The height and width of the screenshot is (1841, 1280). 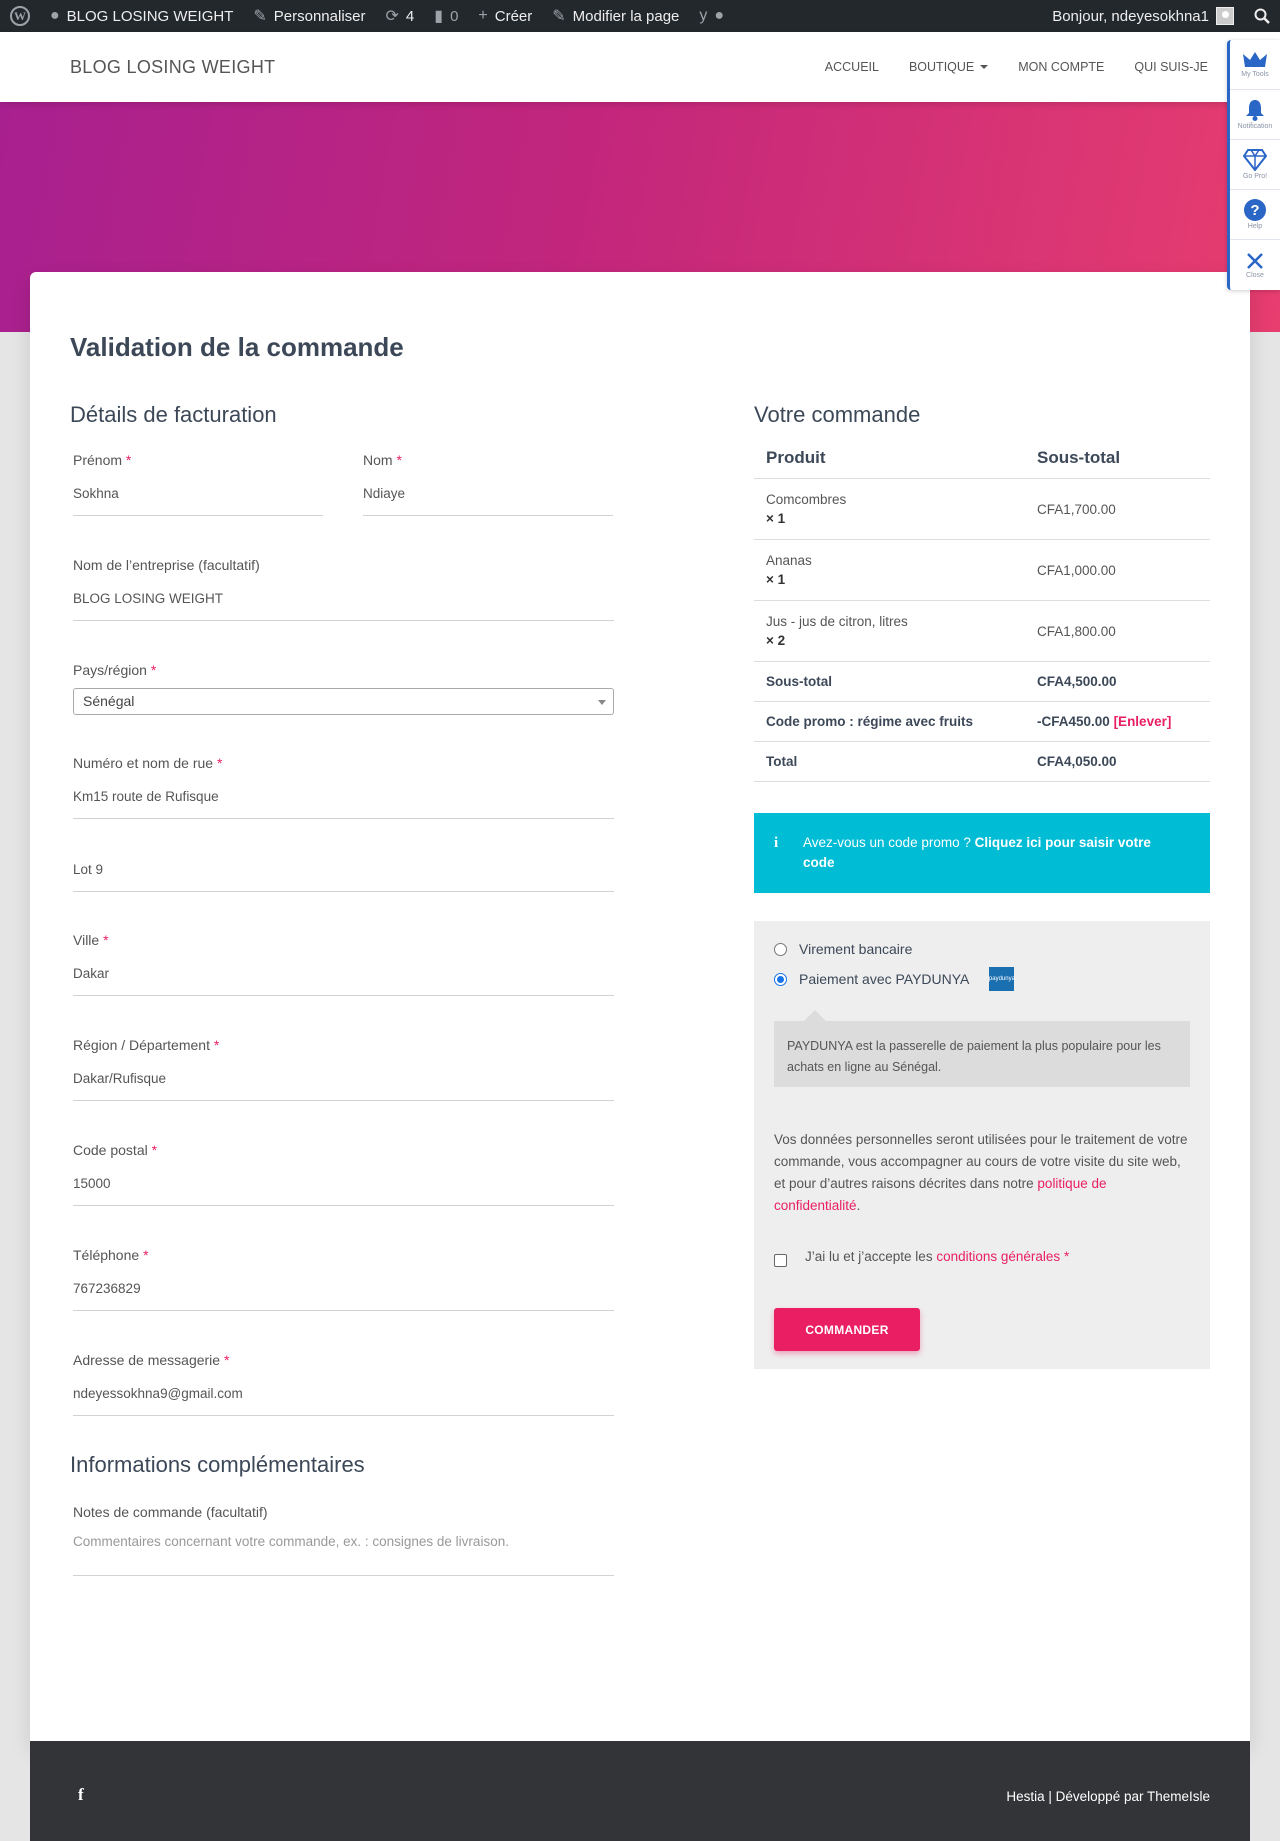 What do you see at coordinates (343, 1086) in the screenshot?
I see `state-input: Dakar/Rufisque` at bounding box center [343, 1086].